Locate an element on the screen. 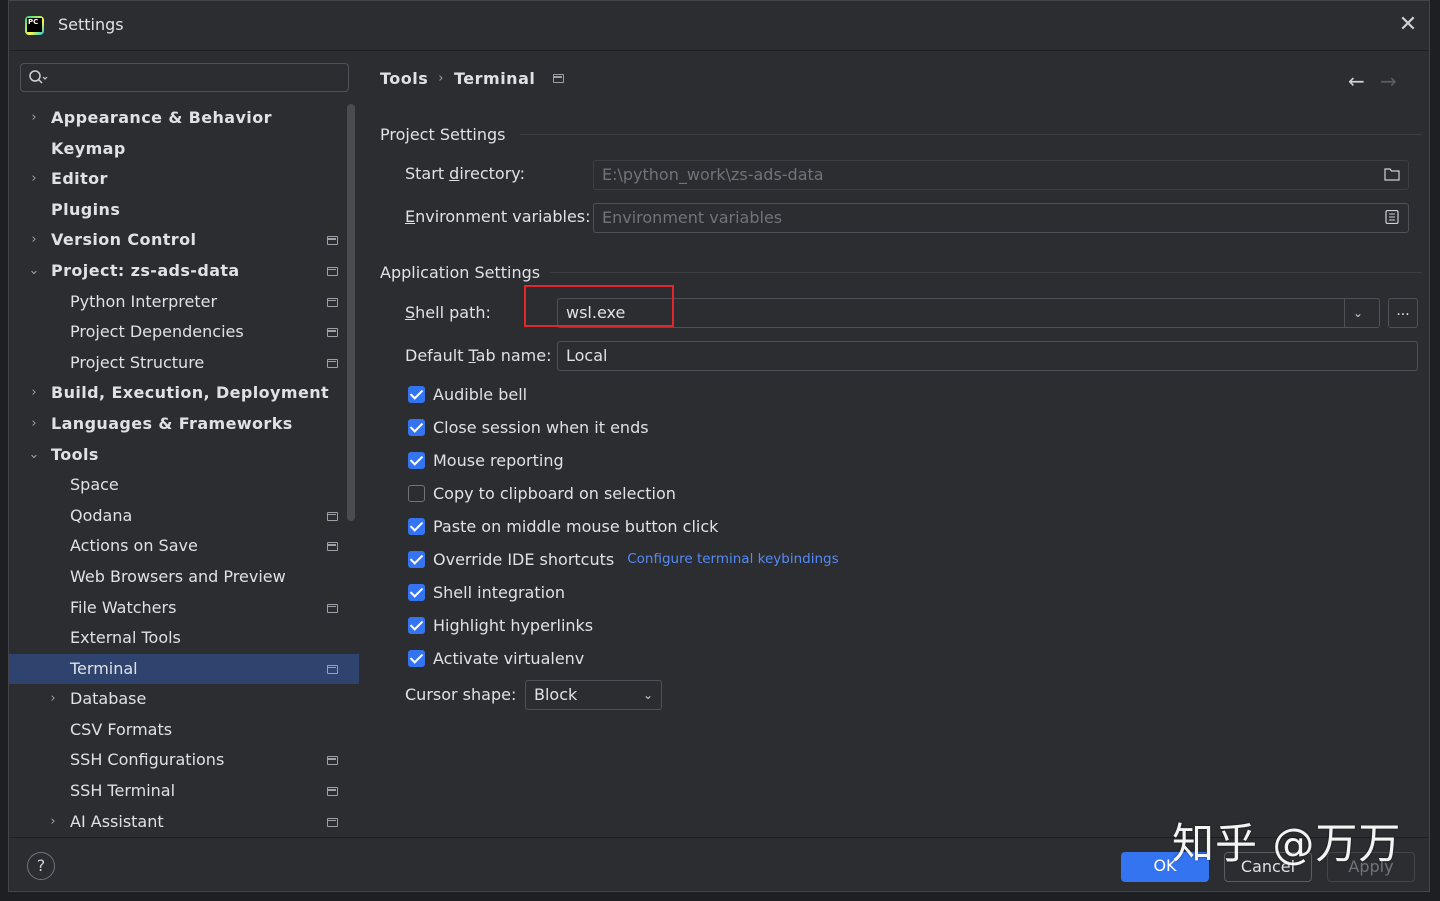 This screenshot has width=1440, height=901. default-tab-field: Local is located at coordinates (987, 356).